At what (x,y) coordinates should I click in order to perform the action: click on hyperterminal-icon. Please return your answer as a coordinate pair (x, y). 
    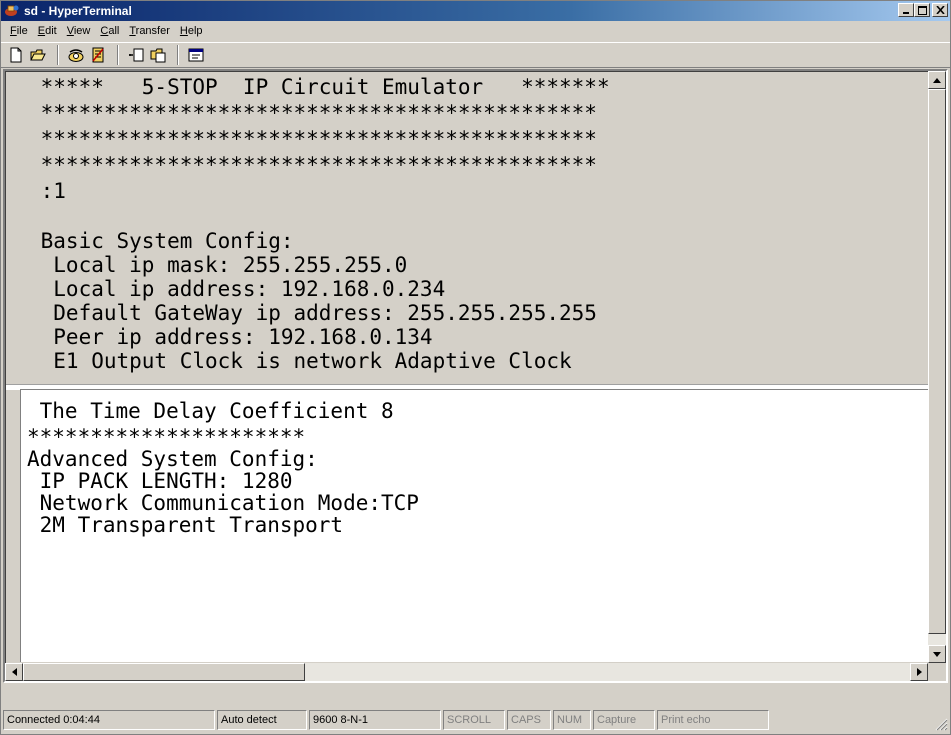
    Looking at the image, I should click on (12, 11).